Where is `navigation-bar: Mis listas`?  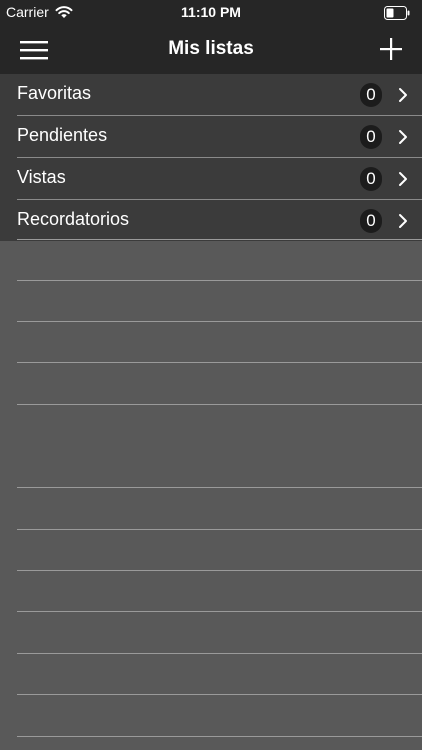 navigation-bar: Mis listas is located at coordinates (211, 50).